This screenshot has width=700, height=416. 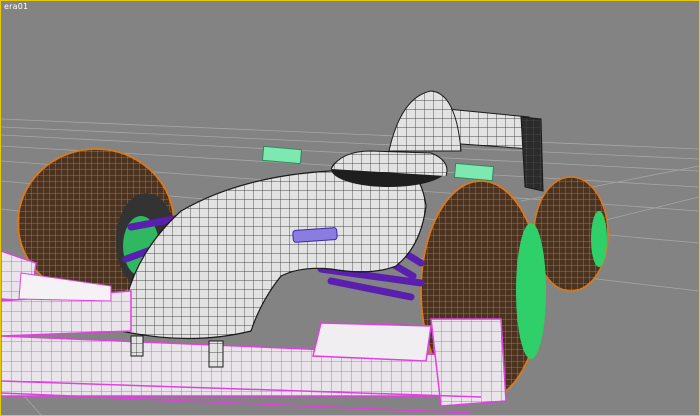 What do you see at coordinates (16, 6) in the screenshot?
I see `viewport-label: era01` at bounding box center [16, 6].